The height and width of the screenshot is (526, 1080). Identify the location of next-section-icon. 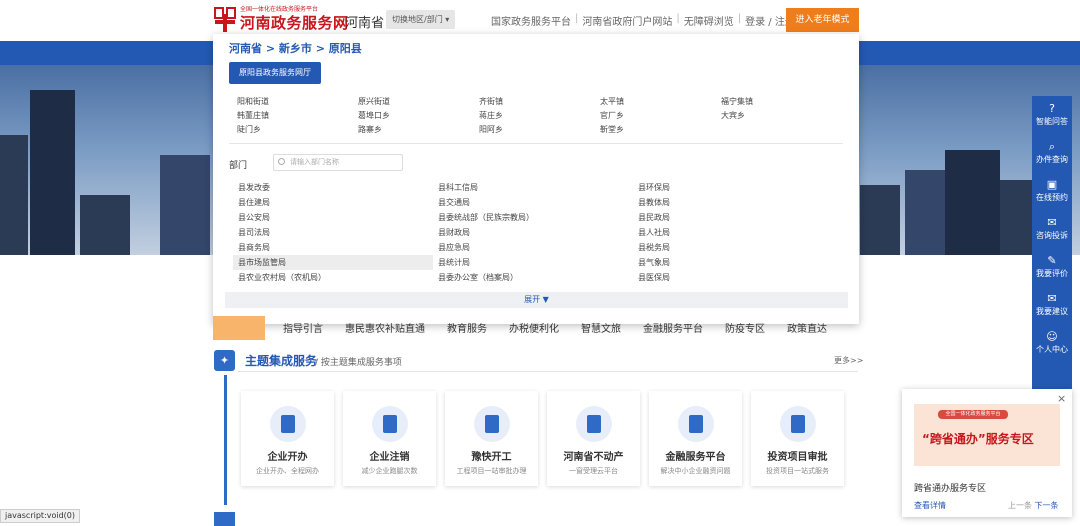
(224, 519).